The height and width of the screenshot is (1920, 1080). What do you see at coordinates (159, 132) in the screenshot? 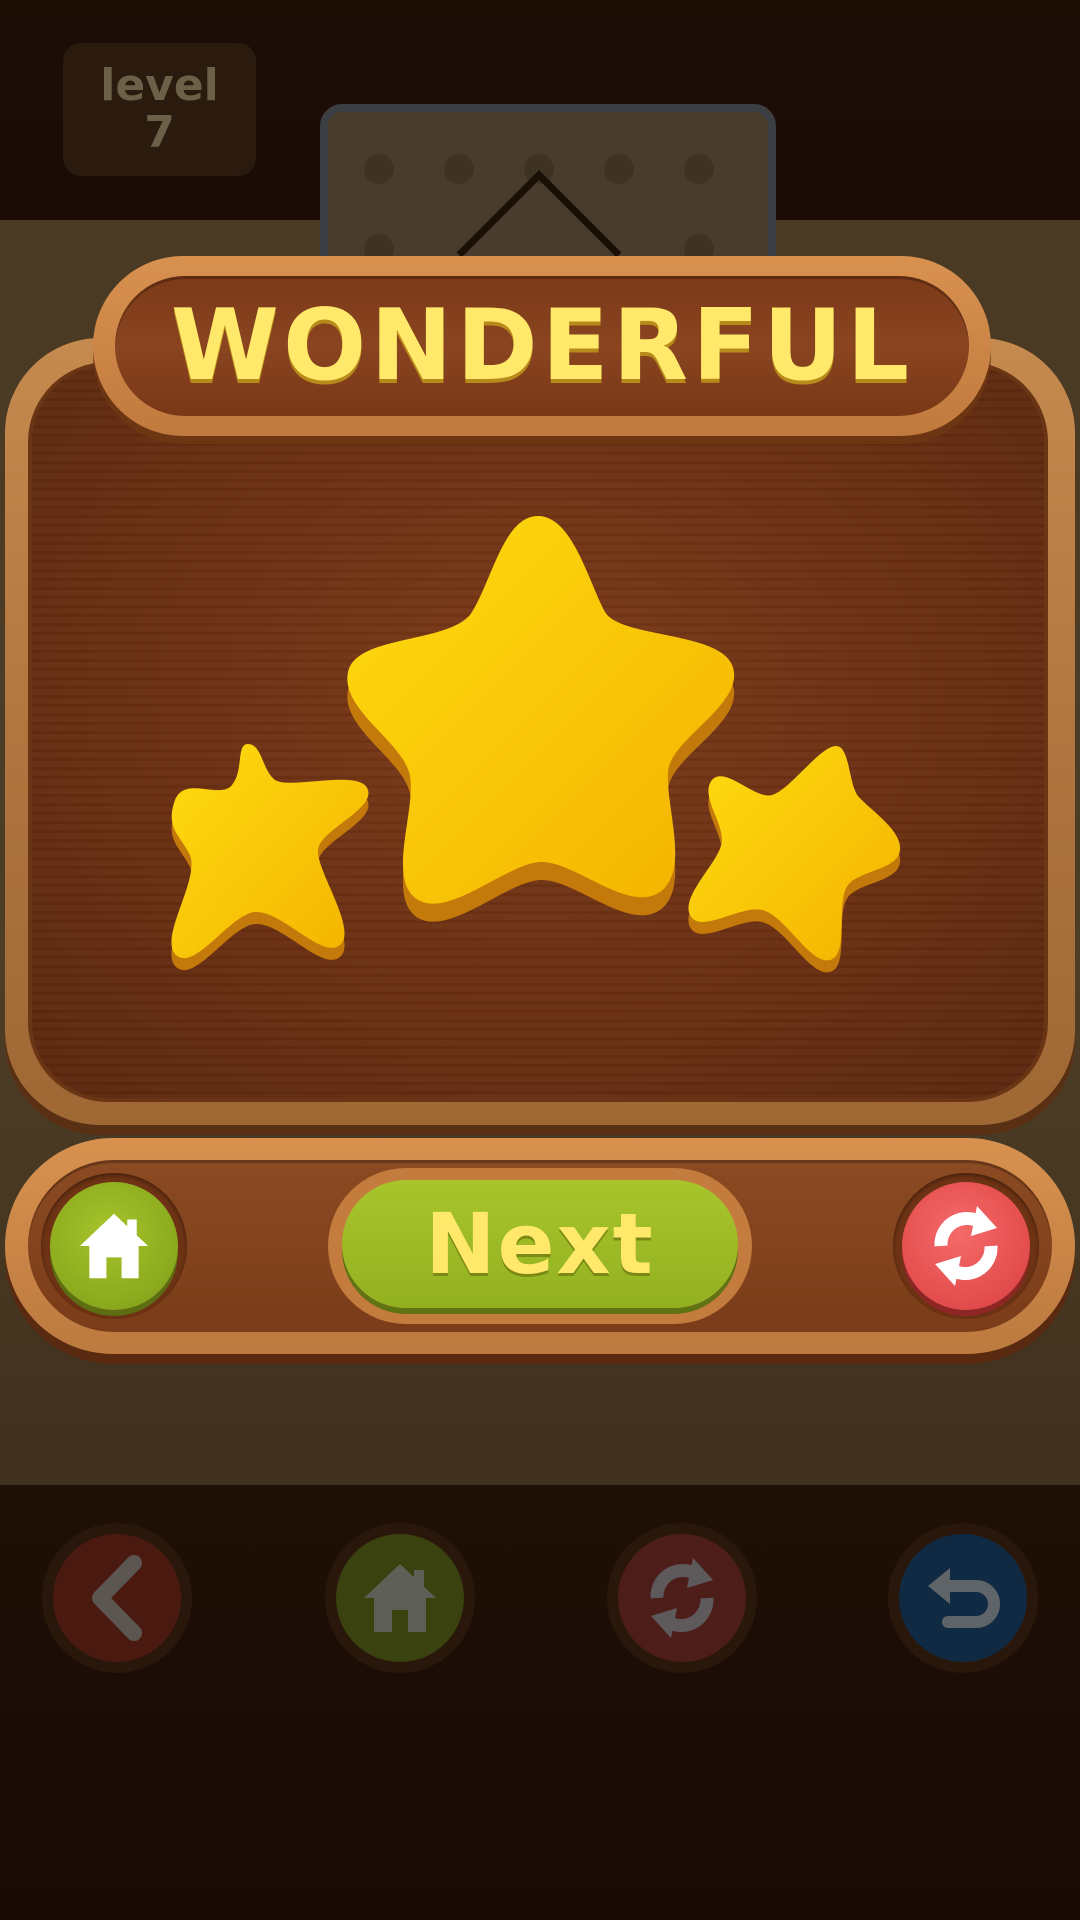
I see `level-number: 7` at bounding box center [159, 132].